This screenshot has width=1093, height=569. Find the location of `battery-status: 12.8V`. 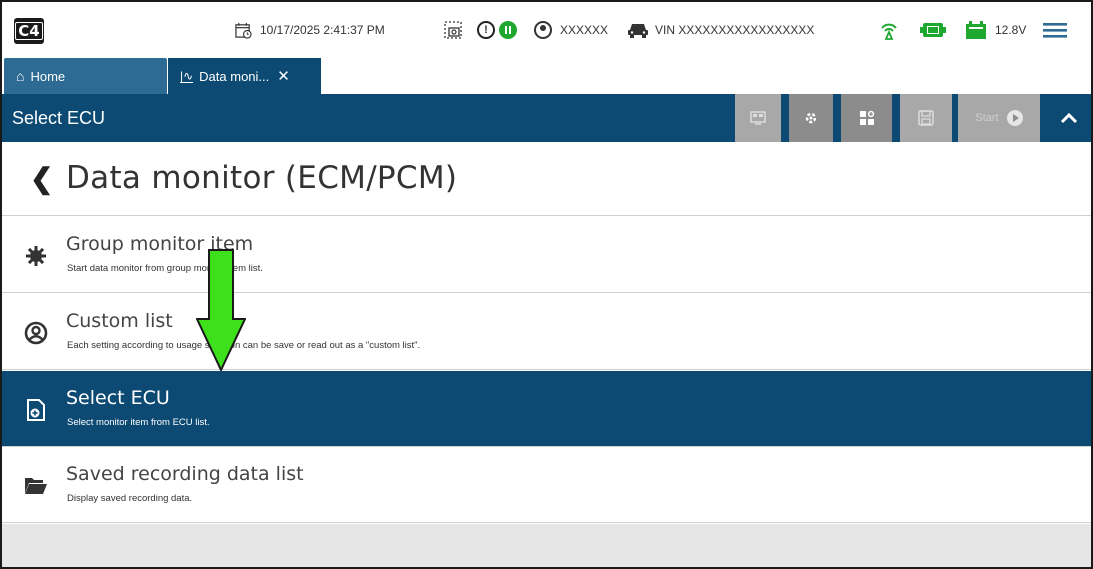

battery-status: 12.8V is located at coordinates (995, 30).